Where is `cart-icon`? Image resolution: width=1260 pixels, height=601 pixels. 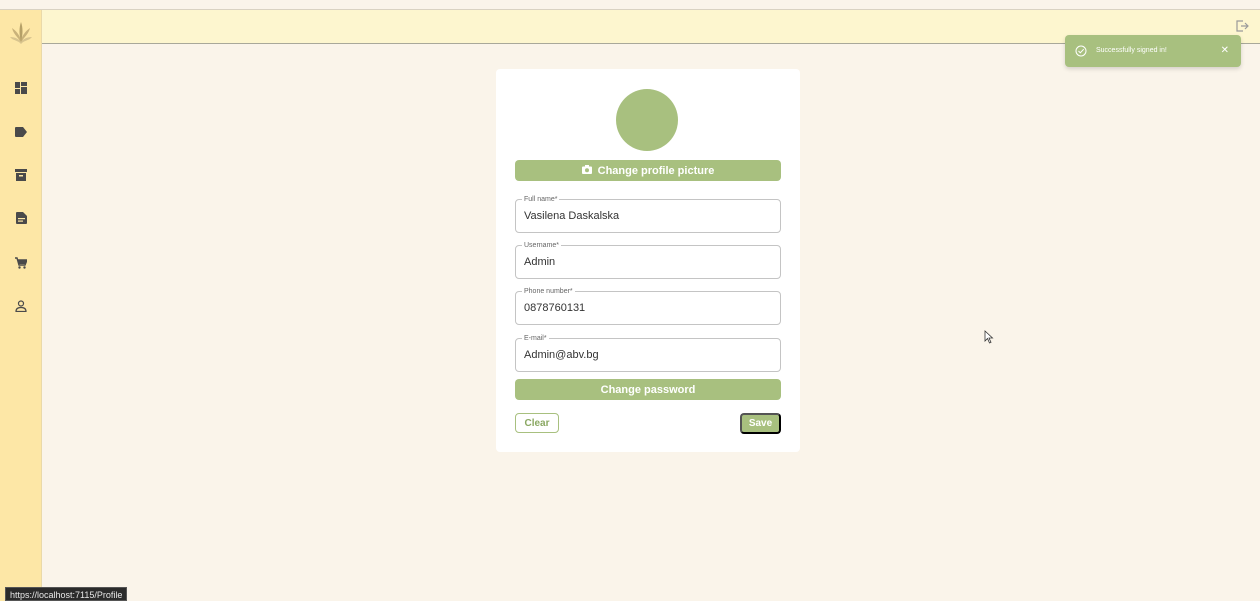 cart-icon is located at coordinates (21, 263).